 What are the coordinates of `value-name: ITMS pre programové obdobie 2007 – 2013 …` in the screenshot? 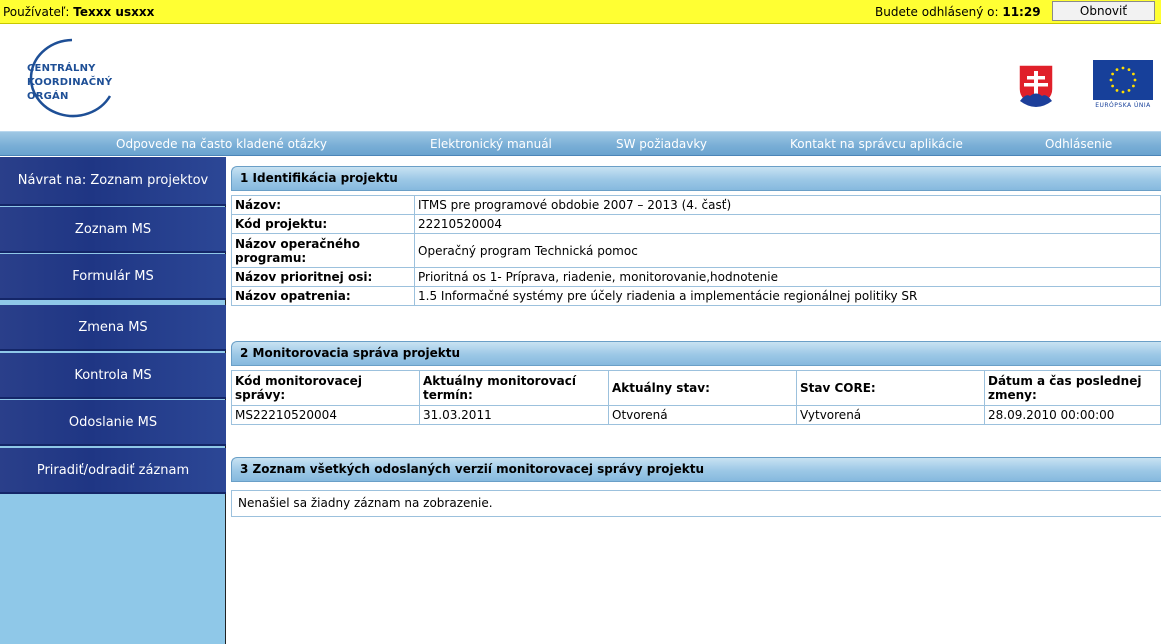 It's located at (787, 205).